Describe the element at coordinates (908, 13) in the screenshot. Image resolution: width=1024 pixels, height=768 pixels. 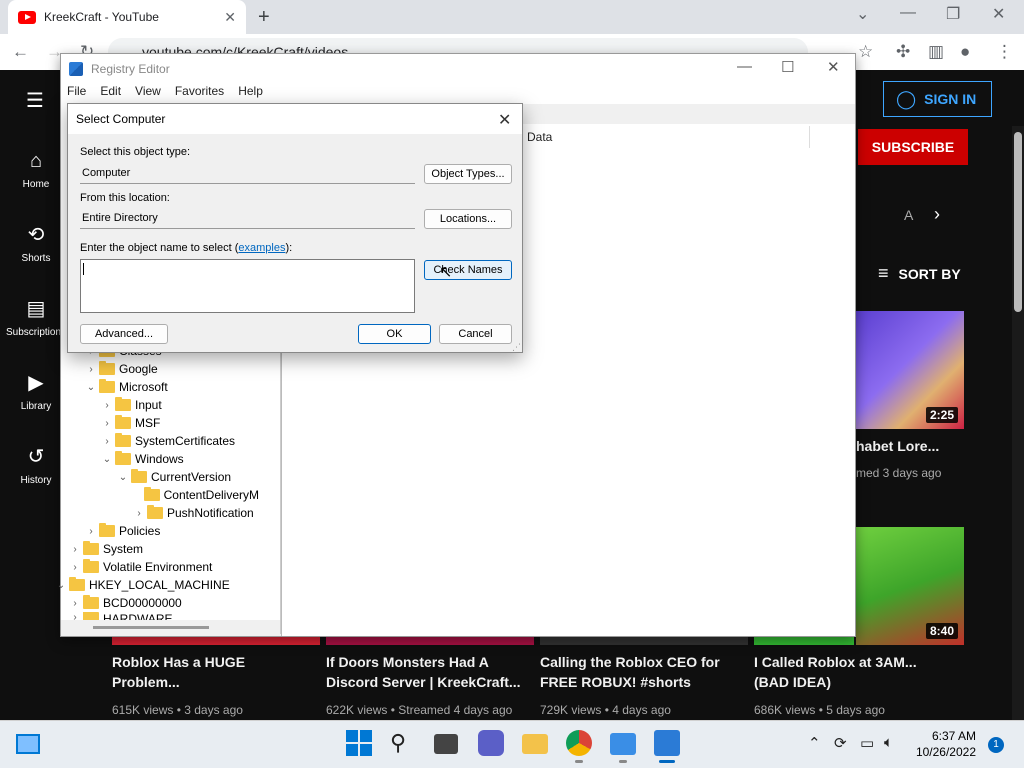
I see `minimize-button: —` at that location.